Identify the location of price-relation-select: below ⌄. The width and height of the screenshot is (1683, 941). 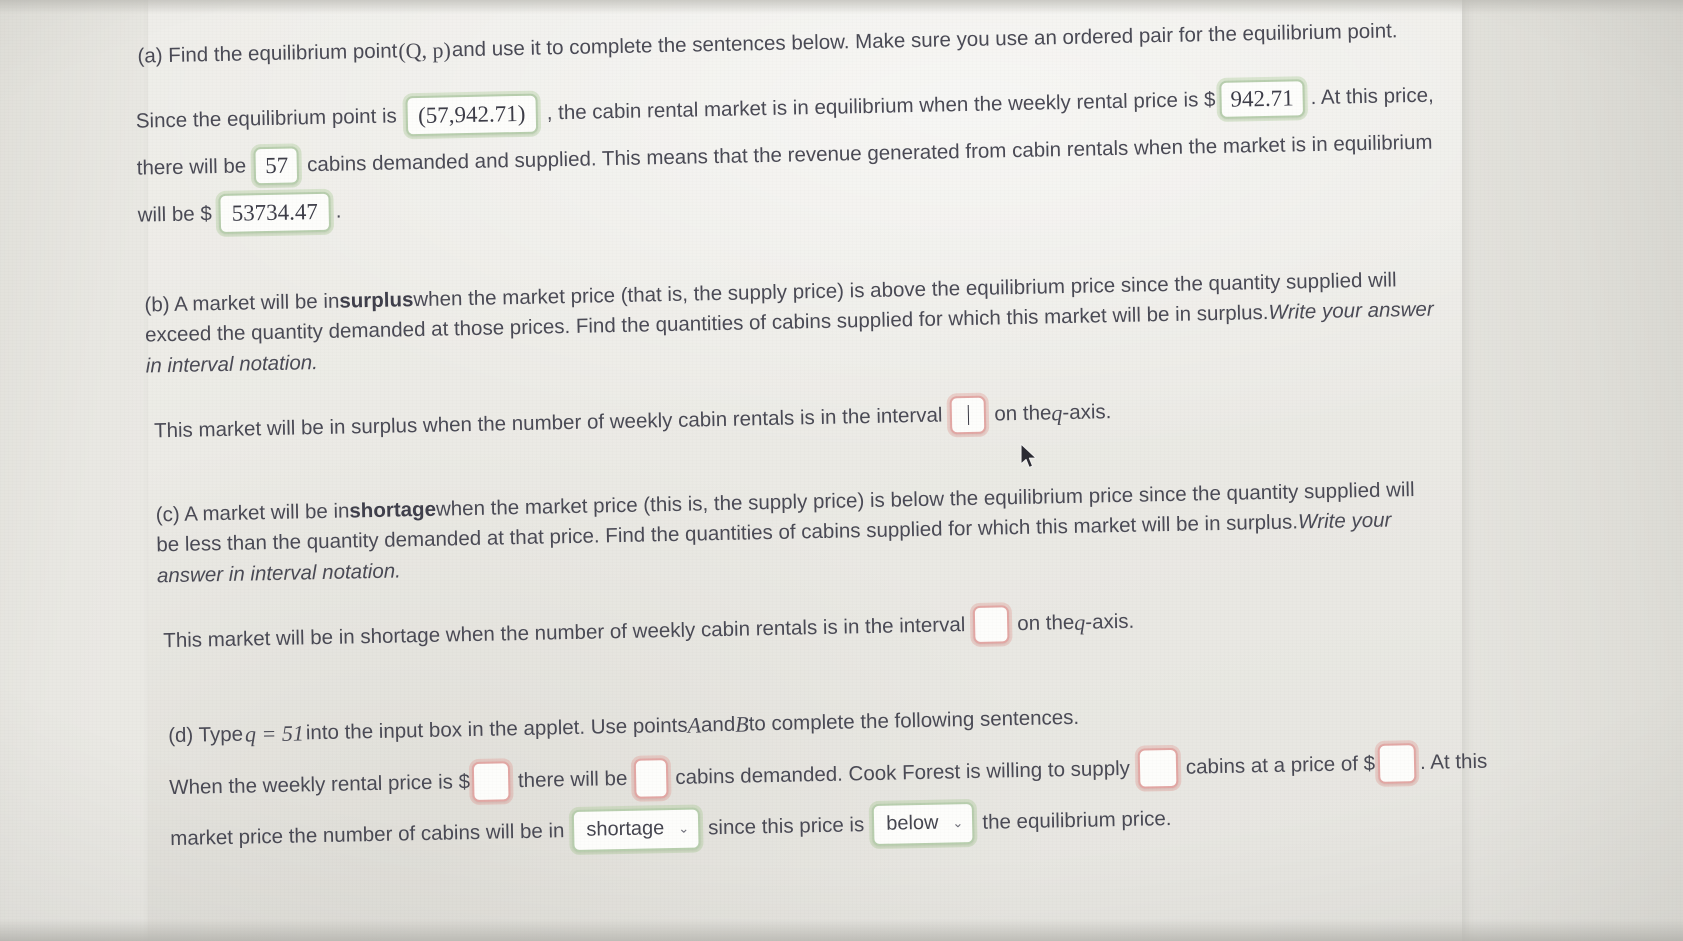
(923, 824).